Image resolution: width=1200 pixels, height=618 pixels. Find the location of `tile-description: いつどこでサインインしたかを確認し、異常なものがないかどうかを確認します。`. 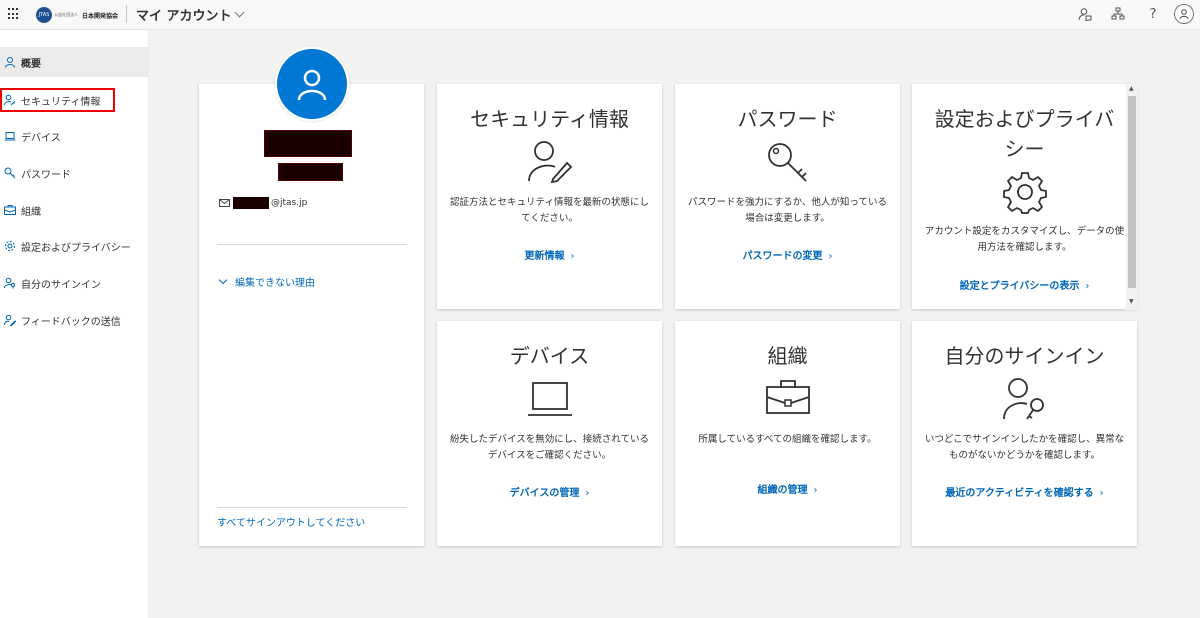

tile-description: いつどこでサインインしたかを確認し、異常なものがないかどうかを確認します。 is located at coordinates (1024, 447).